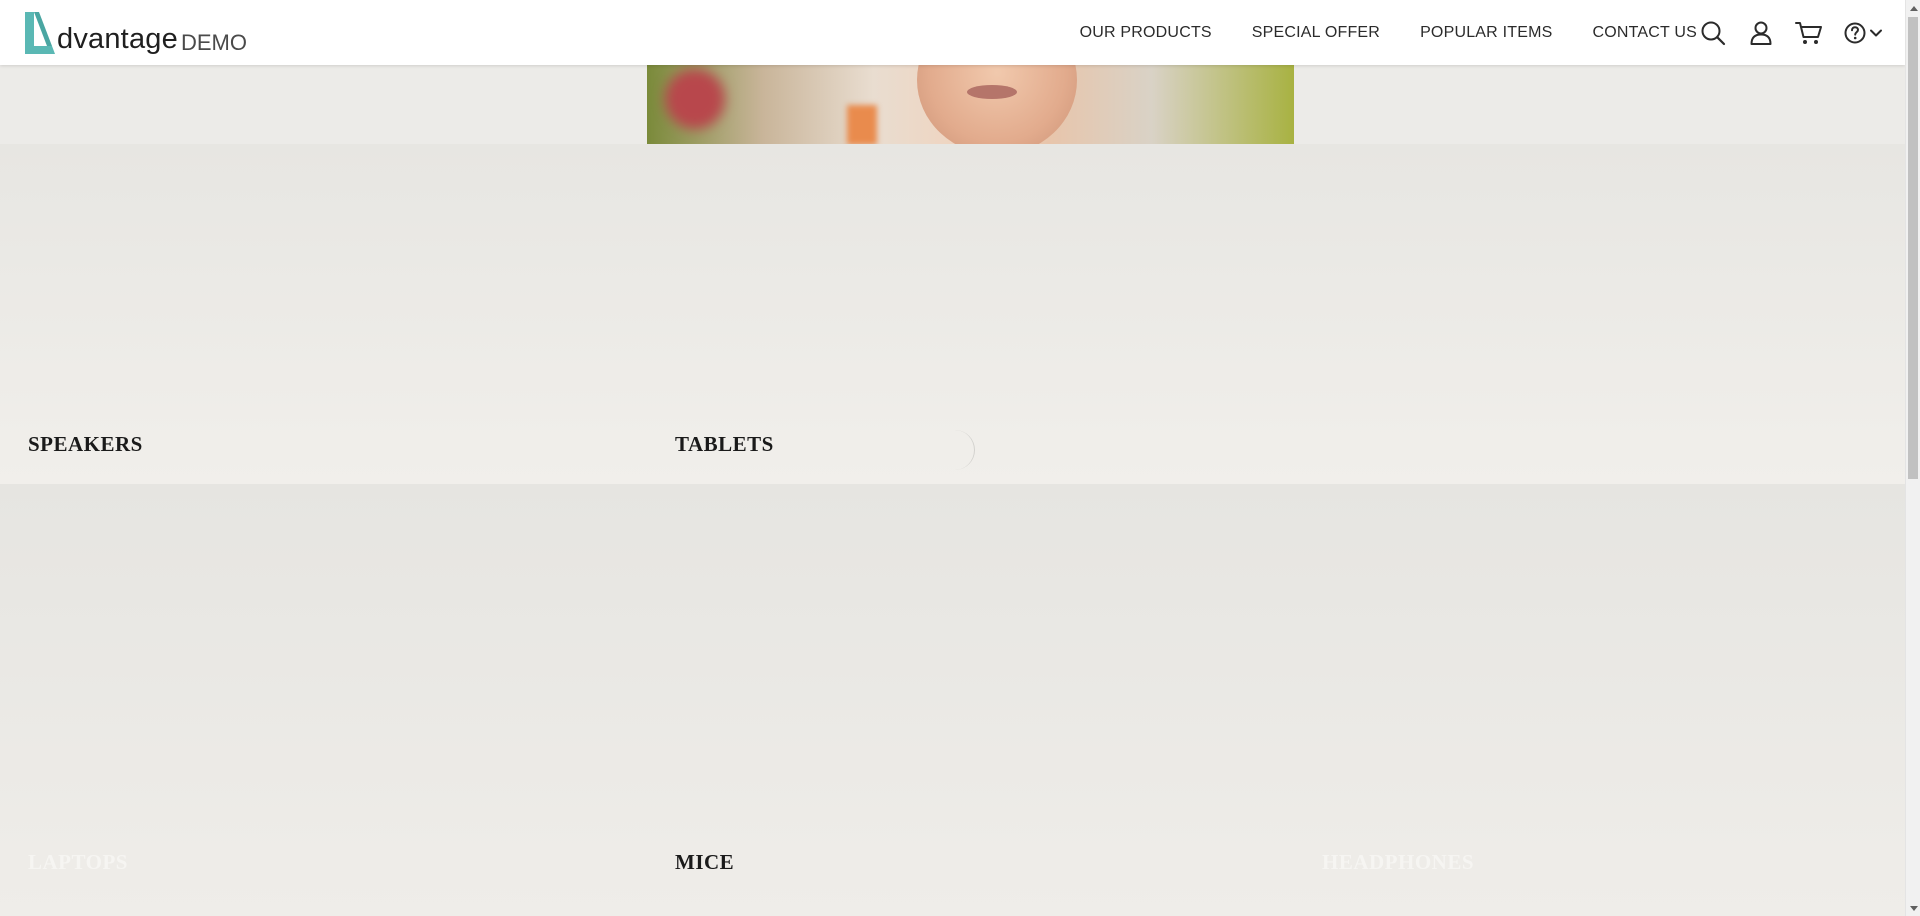  What do you see at coordinates (1913, 908) in the screenshot?
I see `scroll-down-arrow-icon` at bounding box center [1913, 908].